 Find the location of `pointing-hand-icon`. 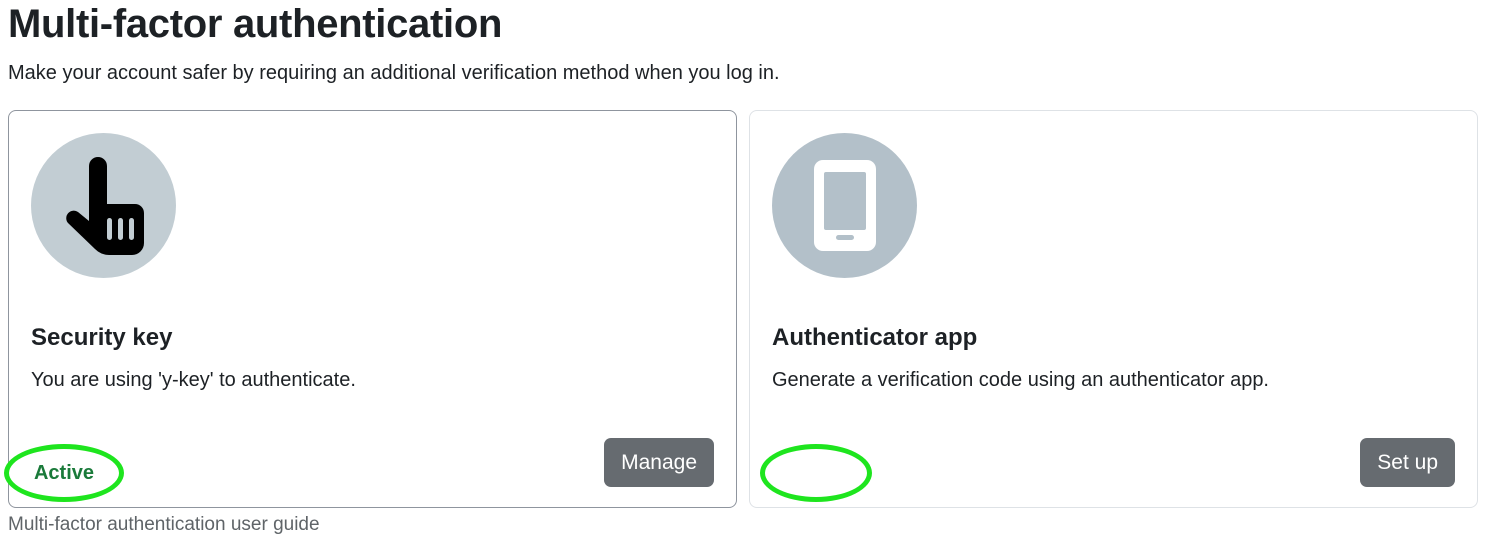

pointing-hand-icon is located at coordinates (103, 205).